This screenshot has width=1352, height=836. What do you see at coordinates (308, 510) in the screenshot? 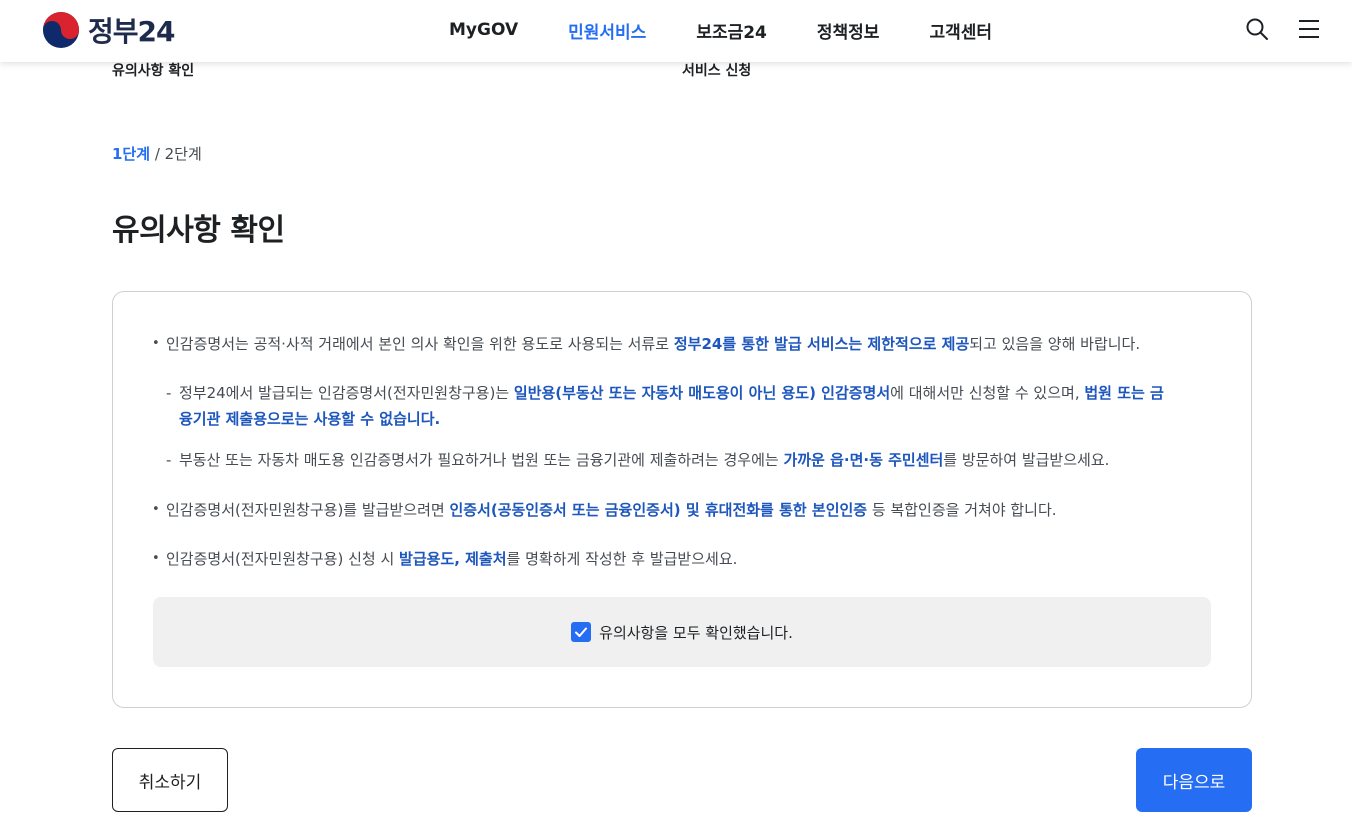
I see `notice-text: 인감증명서(전자민원창구용)를 발급받으려면` at bounding box center [308, 510].